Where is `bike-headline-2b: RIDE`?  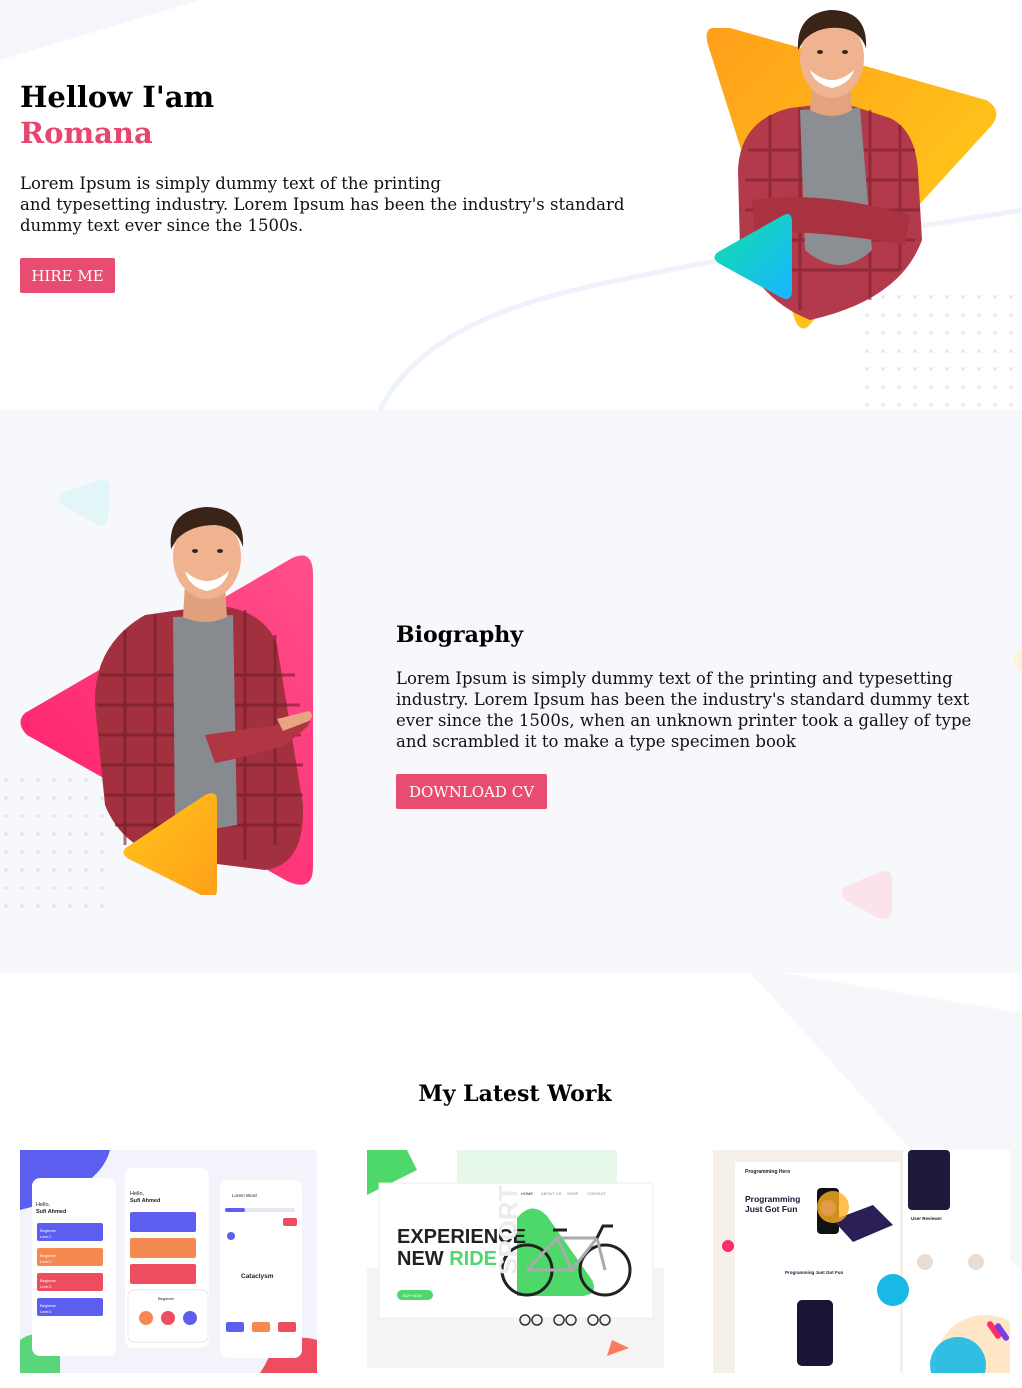 bike-headline-2b: RIDE is located at coordinates (473, 1259).